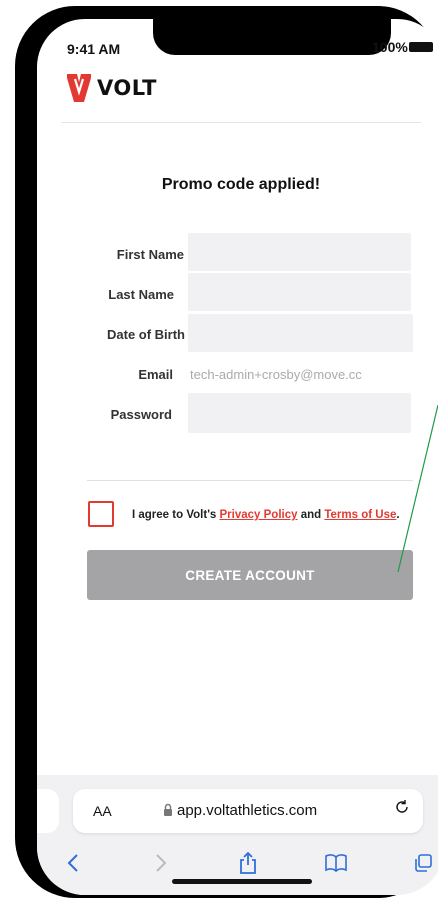 This screenshot has height=907, width=438. Describe the element at coordinates (141, 294) in the screenshot. I see `last-name-label: Last Name` at that location.